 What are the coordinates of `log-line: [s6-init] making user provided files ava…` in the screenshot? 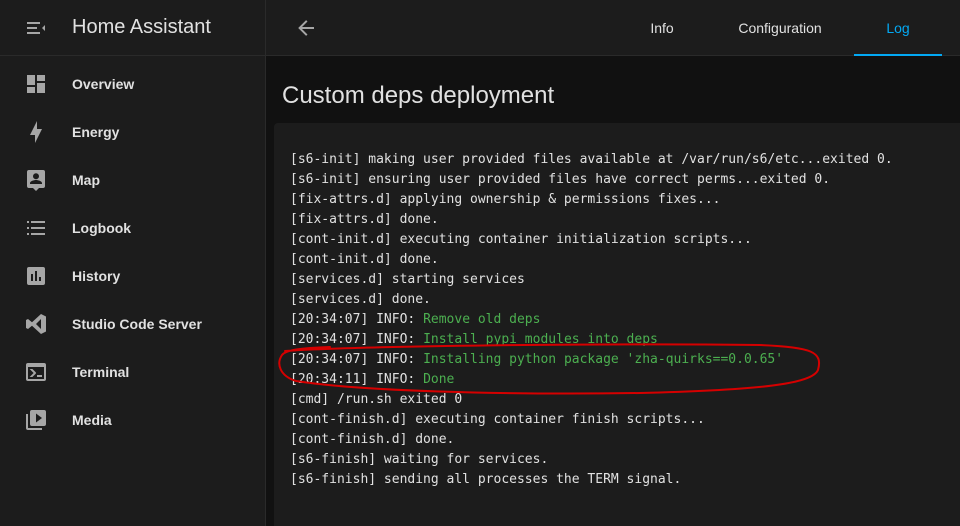 It's located at (591, 160).